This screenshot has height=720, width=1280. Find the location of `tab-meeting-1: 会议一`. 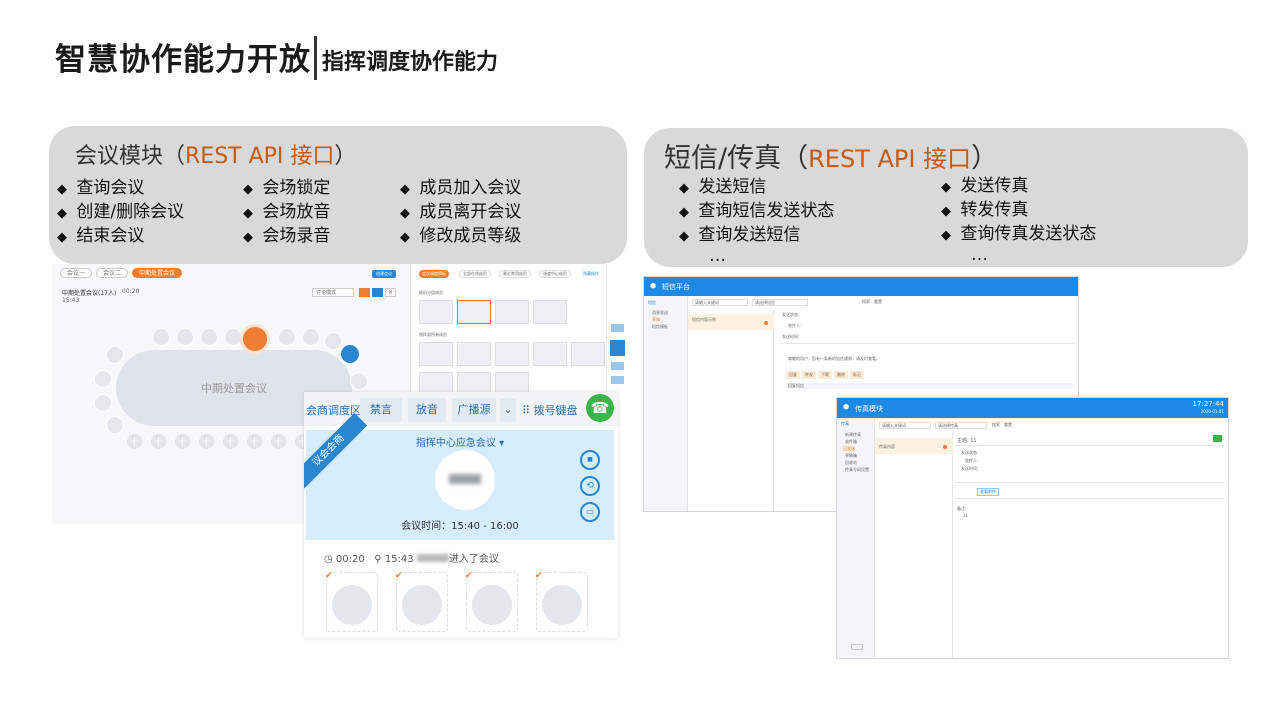

tab-meeting-1: 会议一 is located at coordinates (76, 273).